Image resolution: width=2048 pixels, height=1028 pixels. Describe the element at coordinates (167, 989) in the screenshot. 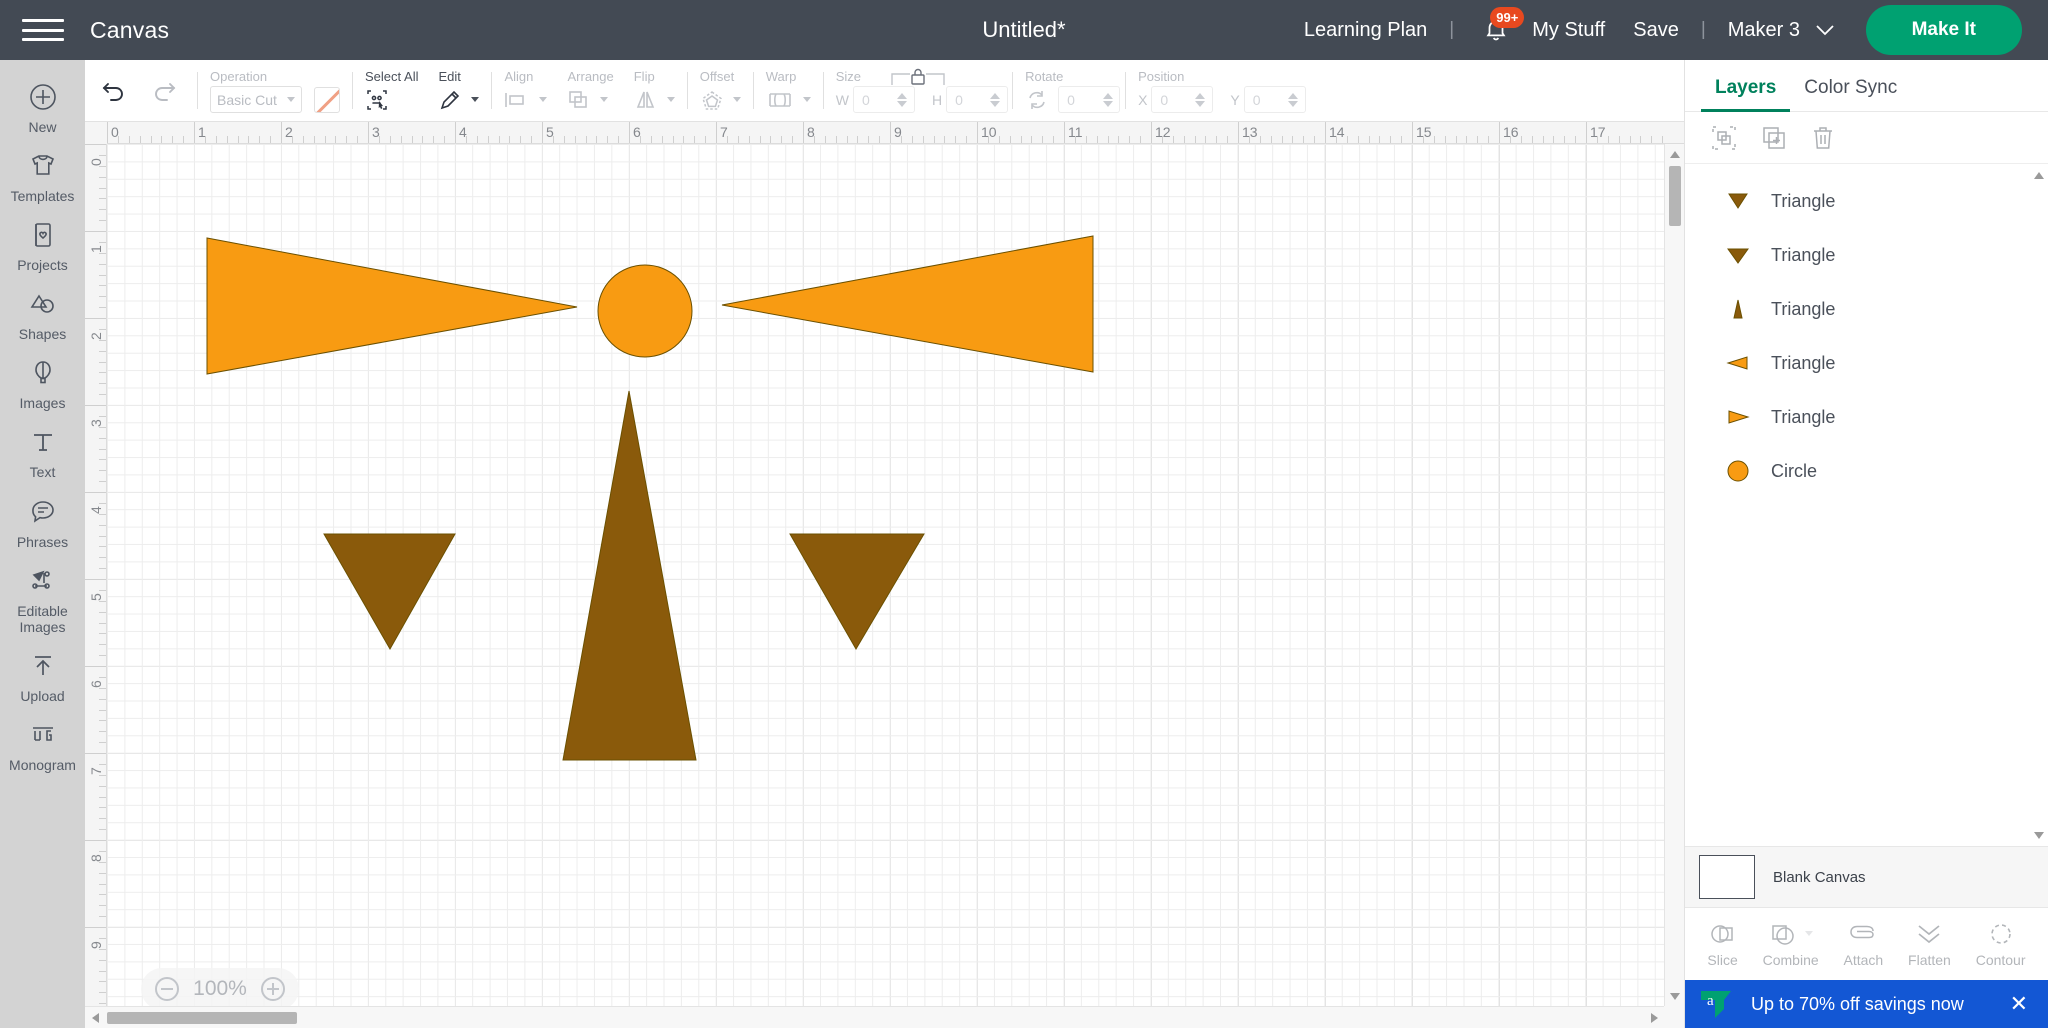

I see `minus-circle-icon` at that location.